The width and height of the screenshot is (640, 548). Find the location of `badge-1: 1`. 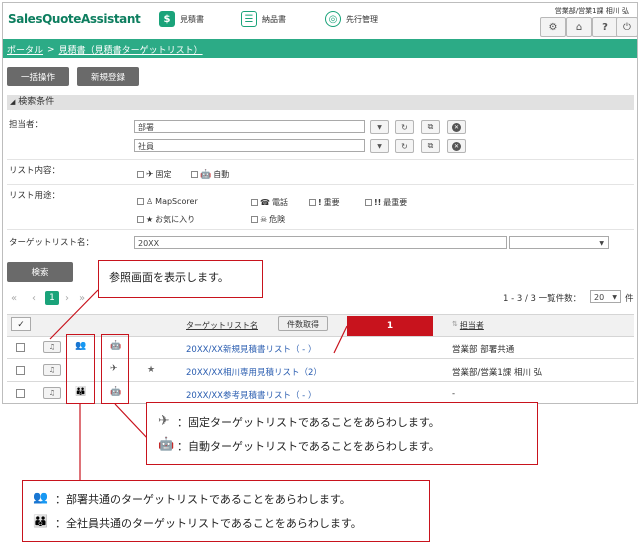

badge-1: 1 is located at coordinates (390, 326).